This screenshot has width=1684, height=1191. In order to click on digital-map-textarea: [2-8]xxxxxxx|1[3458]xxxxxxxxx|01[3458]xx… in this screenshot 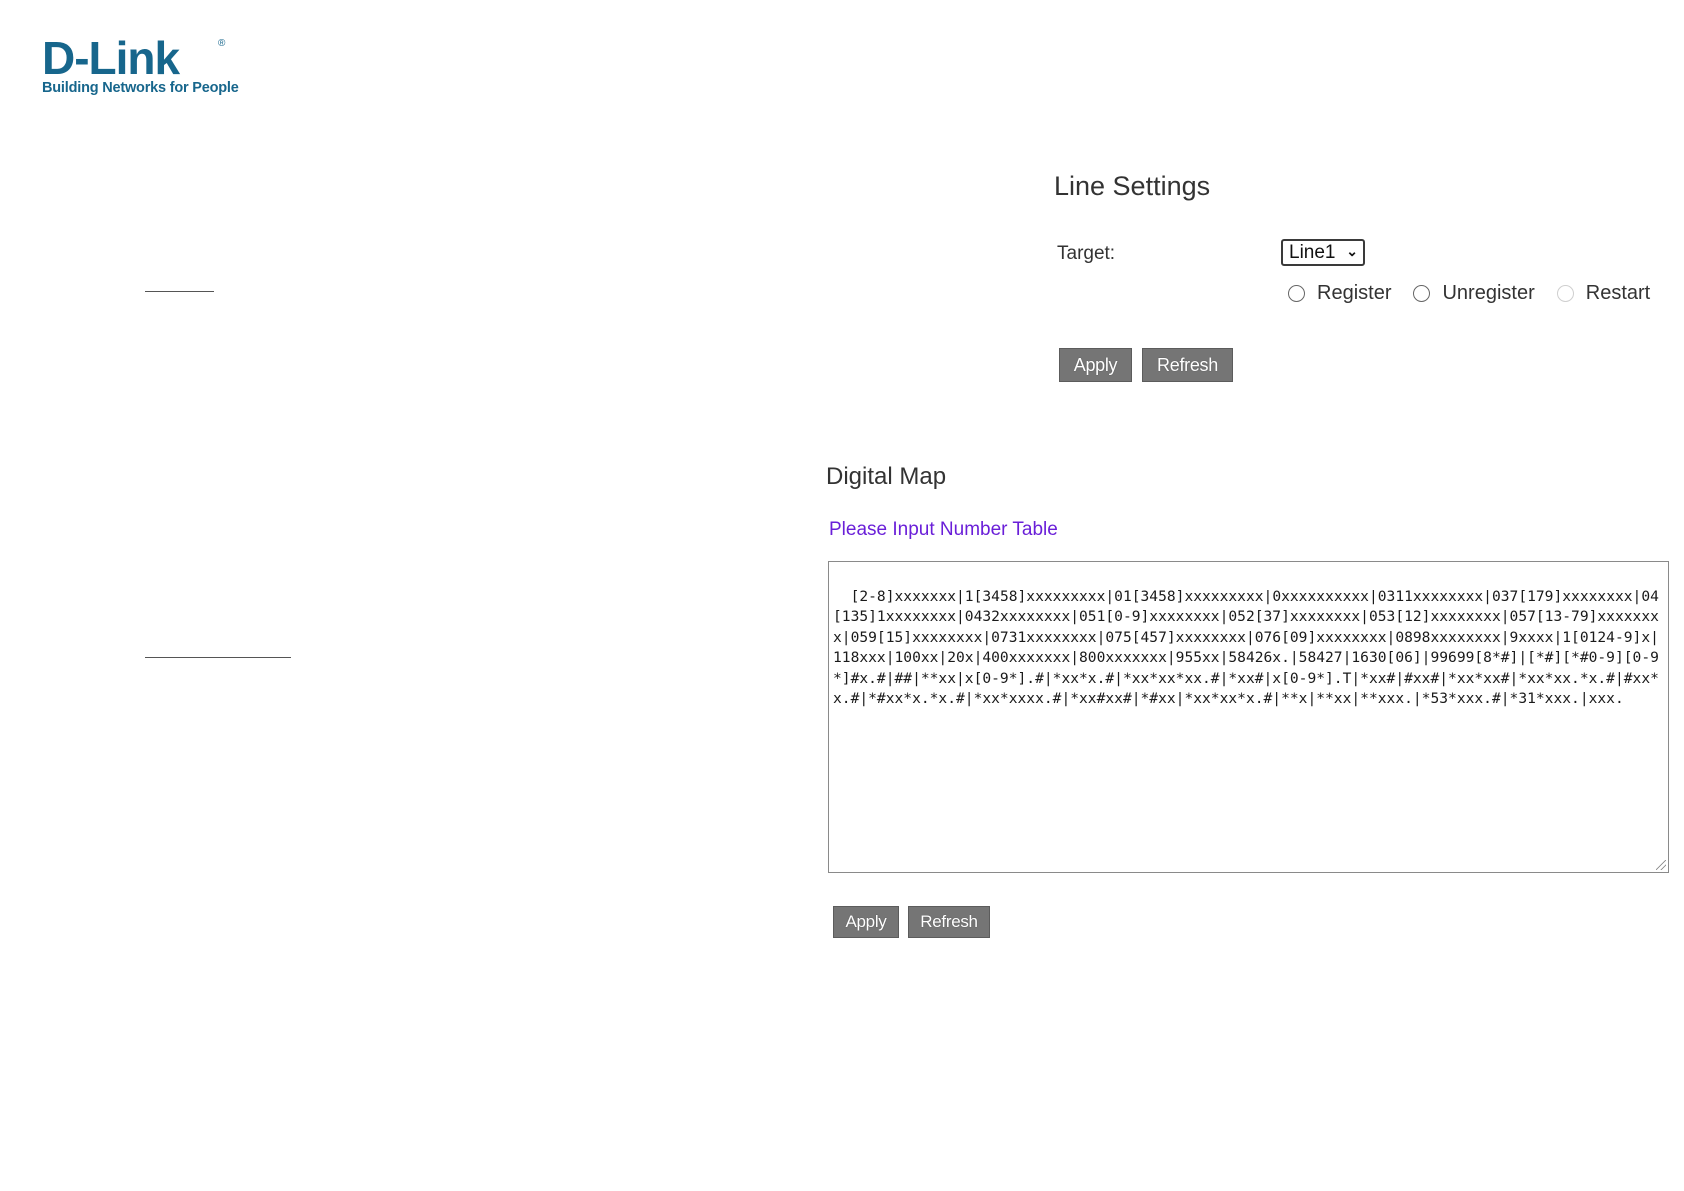, I will do `click(1248, 717)`.